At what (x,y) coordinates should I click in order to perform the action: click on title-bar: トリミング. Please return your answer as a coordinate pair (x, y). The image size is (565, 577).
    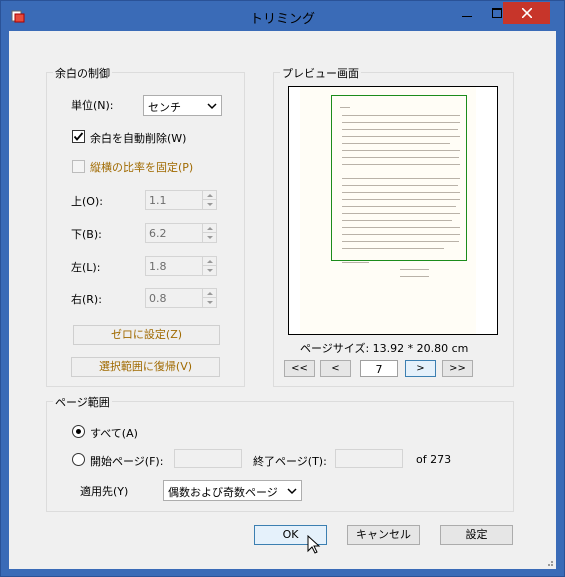
    Looking at the image, I should click on (282, 16).